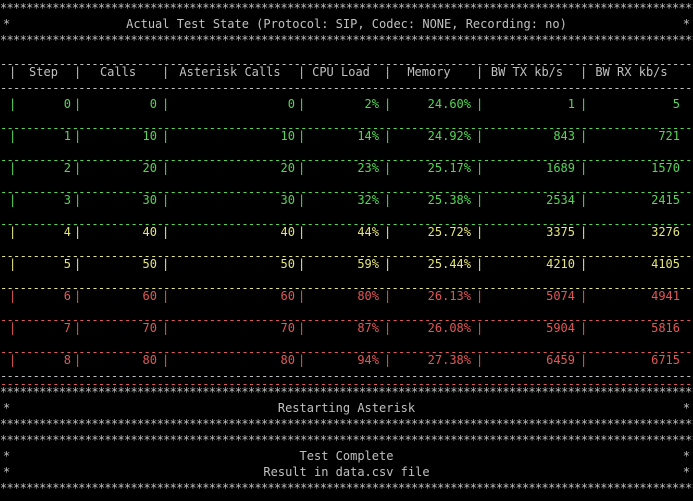 The image size is (693, 501). Describe the element at coordinates (67, 360) in the screenshot. I see `table-cell: 8` at that location.